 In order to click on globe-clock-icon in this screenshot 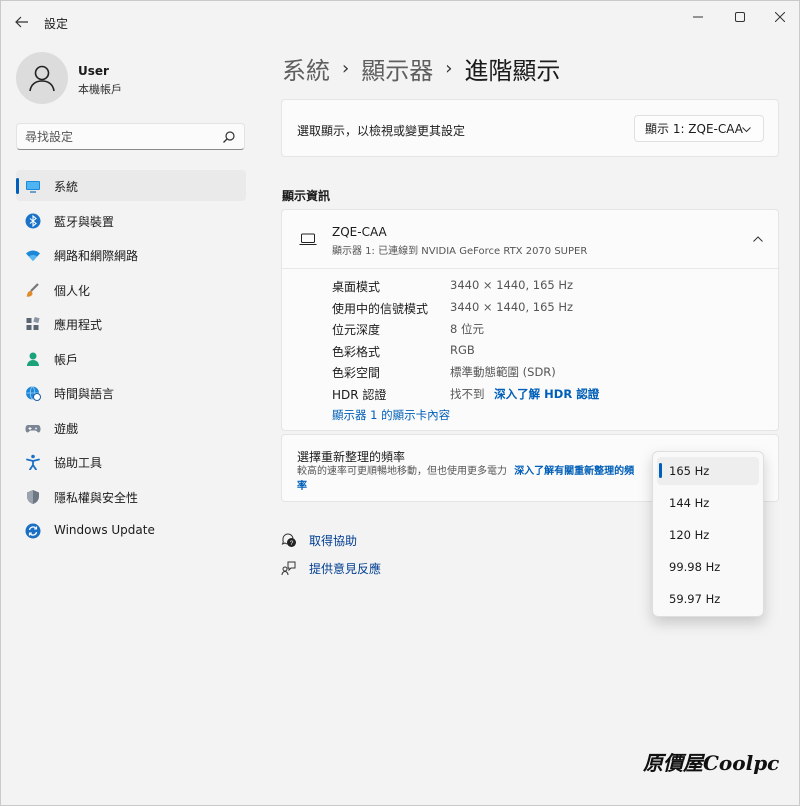, I will do `click(33, 393)`.